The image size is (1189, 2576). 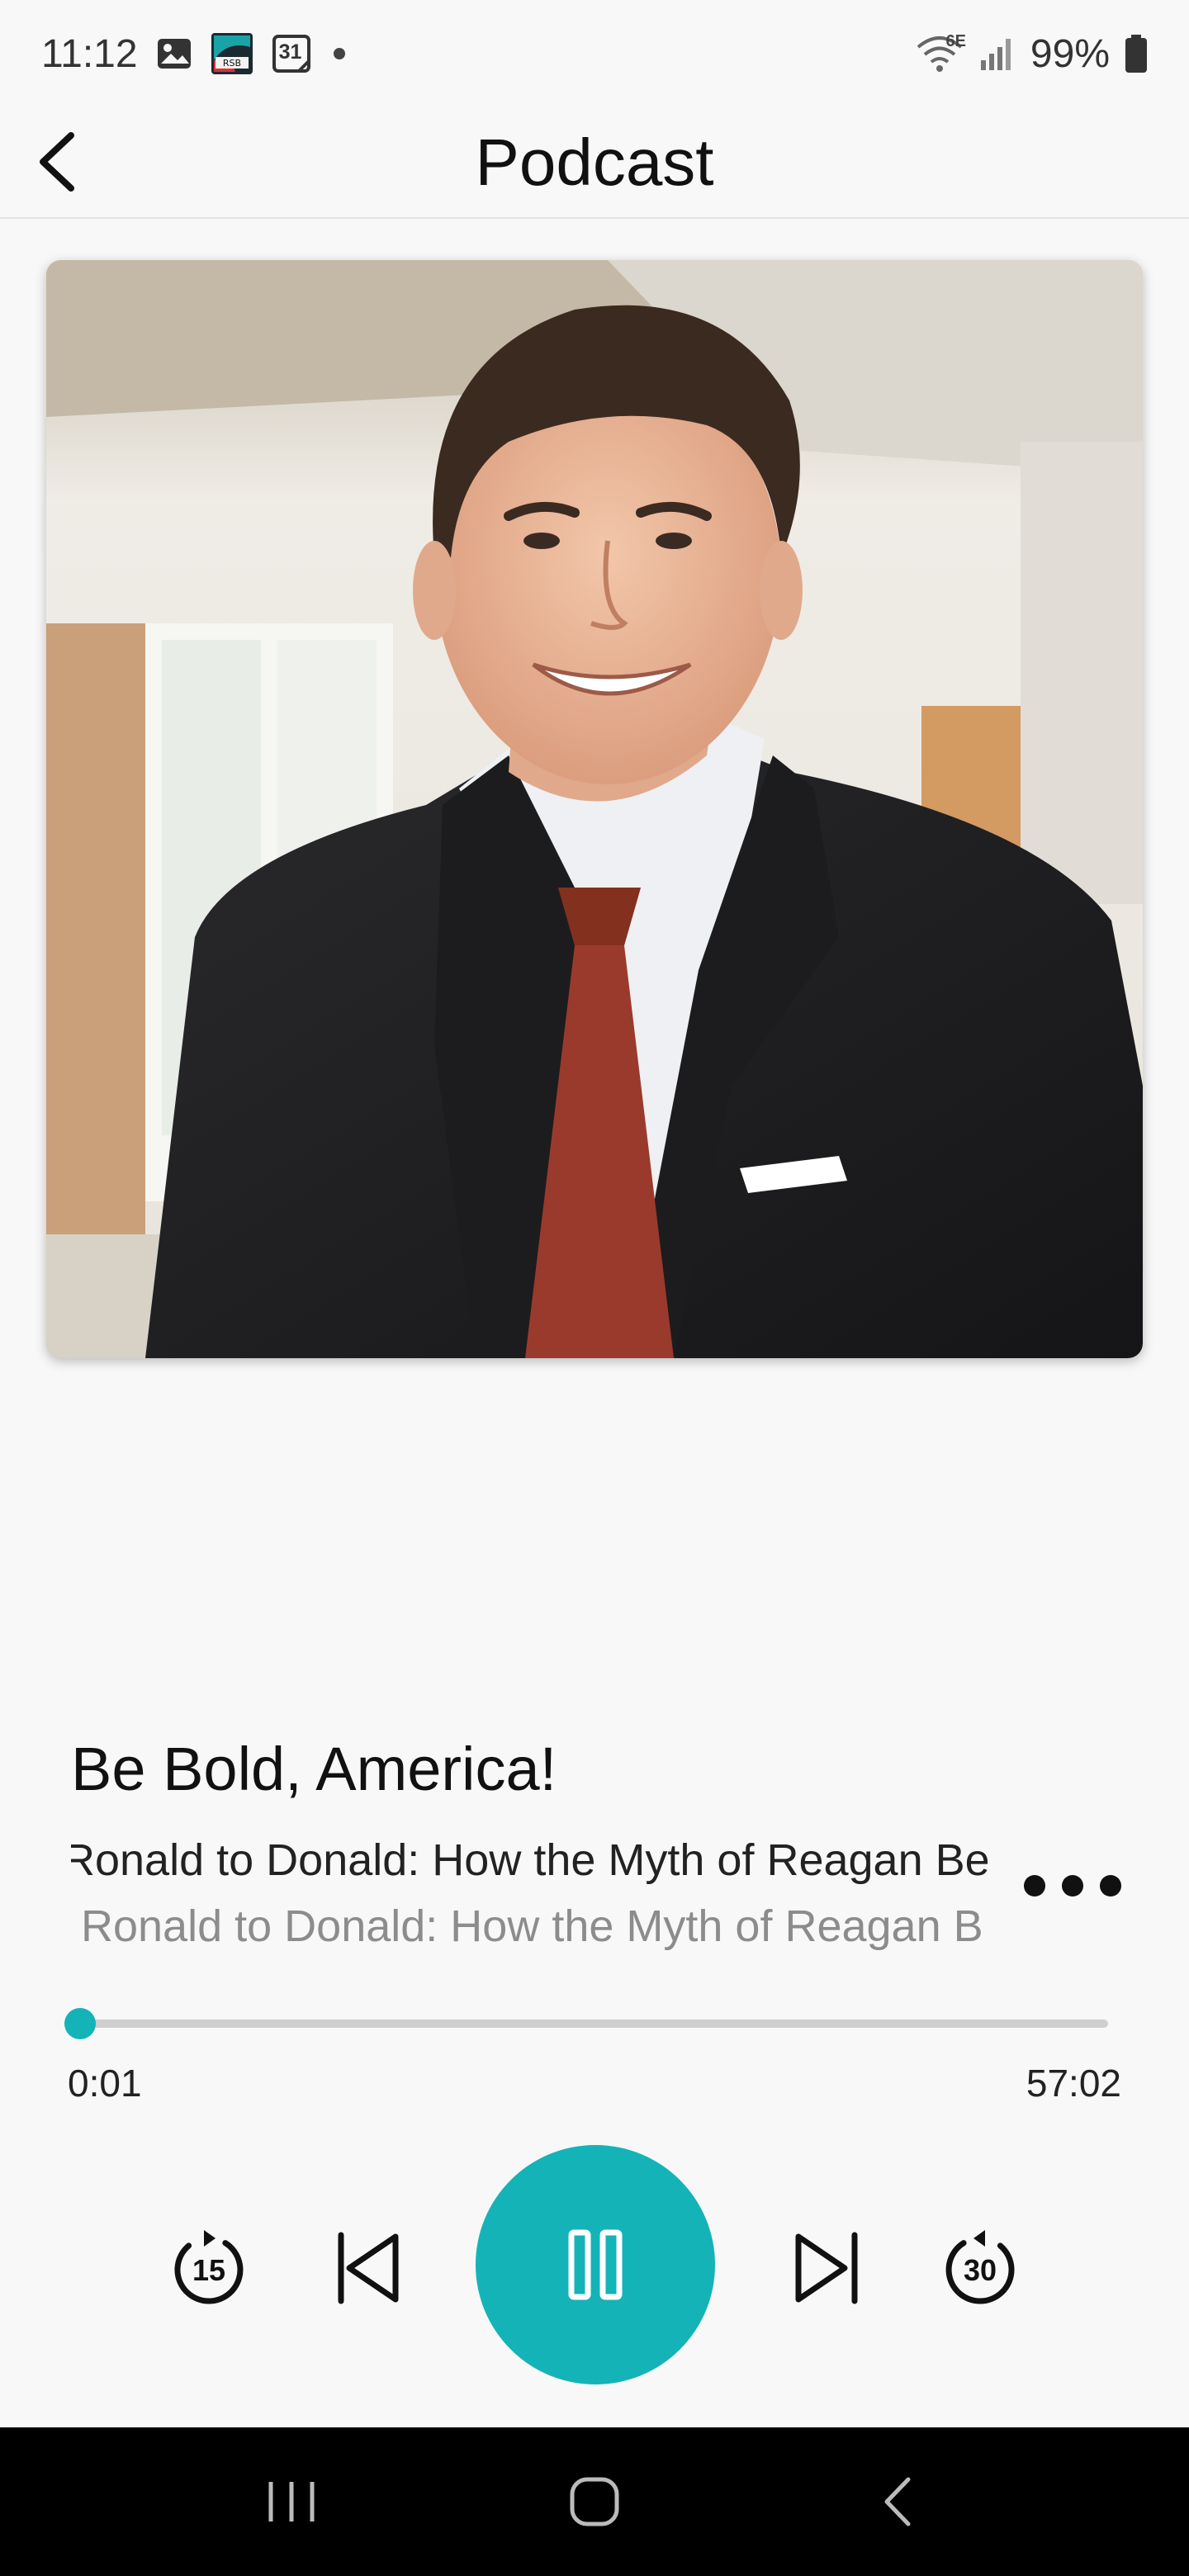 I want to click on recent-apps-button, so click(x=291, y=2501).